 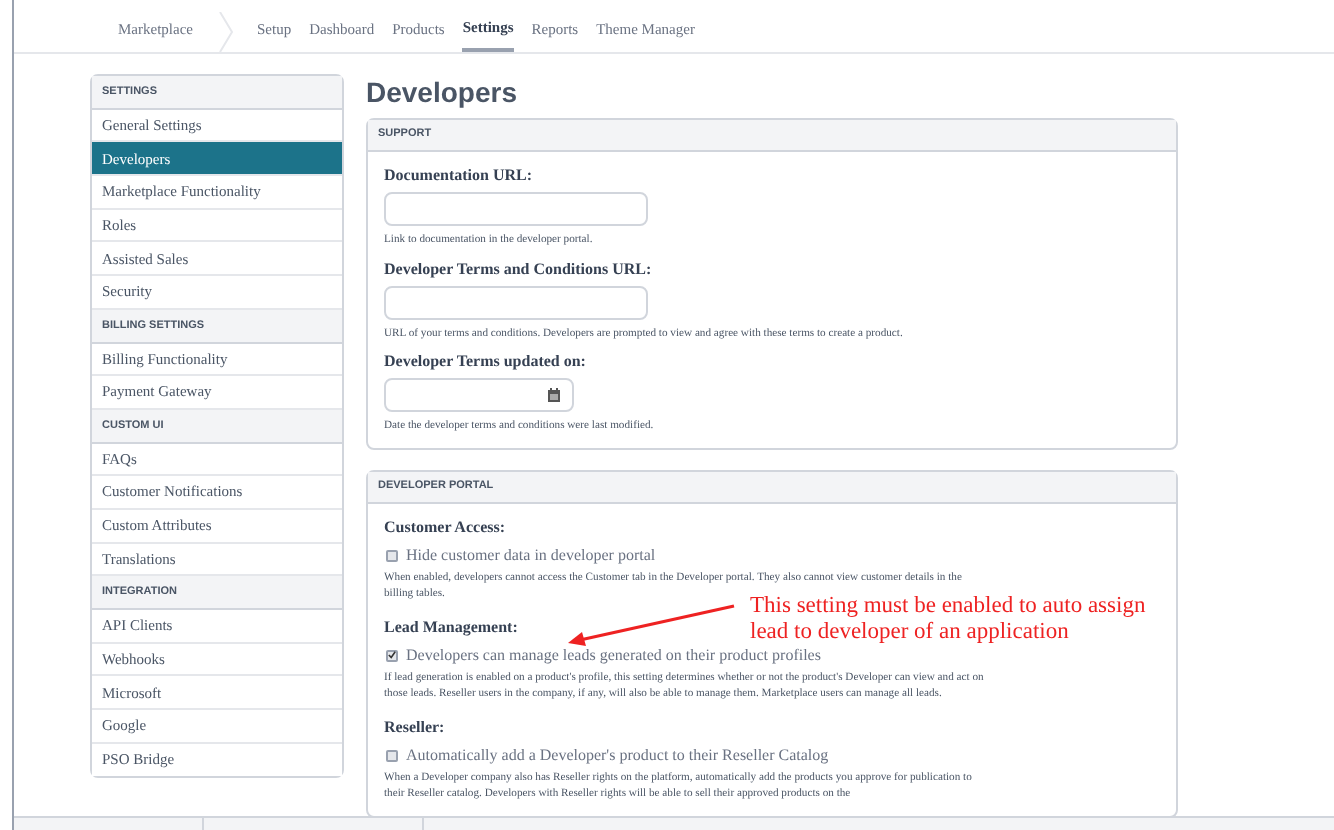 I want to click on field-label: Developer Terms updated on:, so click(x=485, y=362).